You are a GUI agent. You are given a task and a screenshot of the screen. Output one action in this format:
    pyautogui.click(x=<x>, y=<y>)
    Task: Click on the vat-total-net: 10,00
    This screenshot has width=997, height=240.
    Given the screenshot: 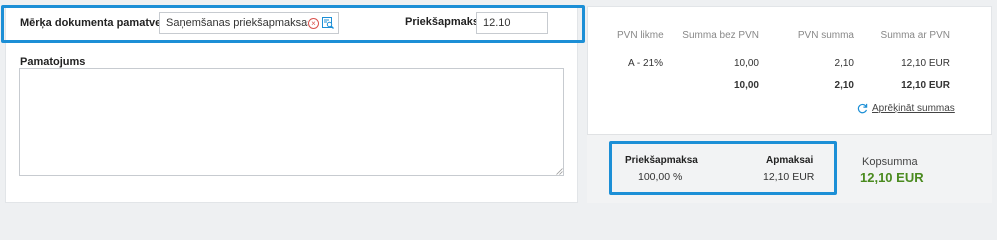 What is the action you would take?
    pyautogui.click(x=746, y=85)
    